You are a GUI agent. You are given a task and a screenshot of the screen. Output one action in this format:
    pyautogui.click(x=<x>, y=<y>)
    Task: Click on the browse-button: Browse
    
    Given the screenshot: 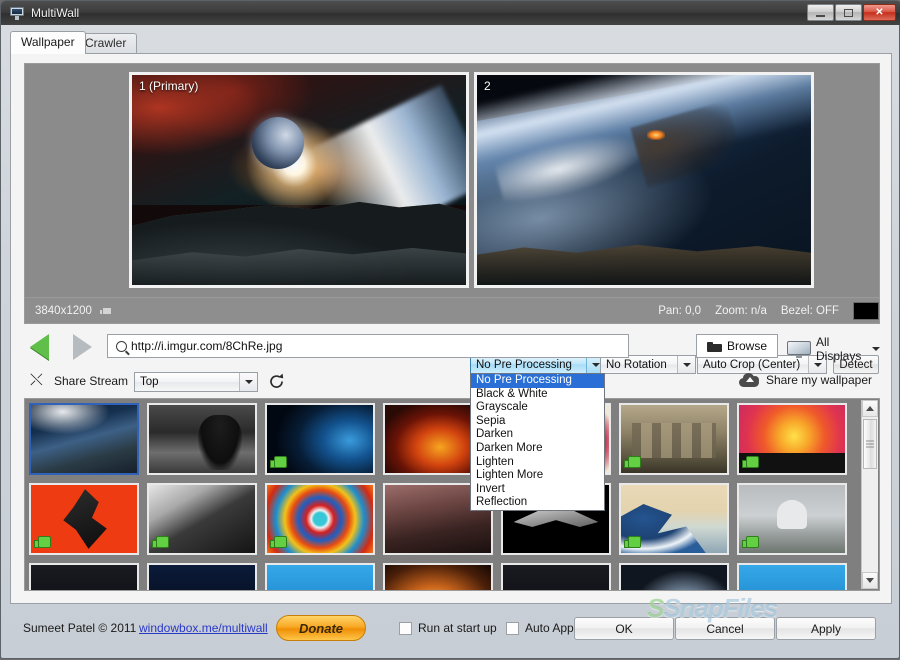 What is the action you would take?
    pyautogui.click(x=737, y=346)
    